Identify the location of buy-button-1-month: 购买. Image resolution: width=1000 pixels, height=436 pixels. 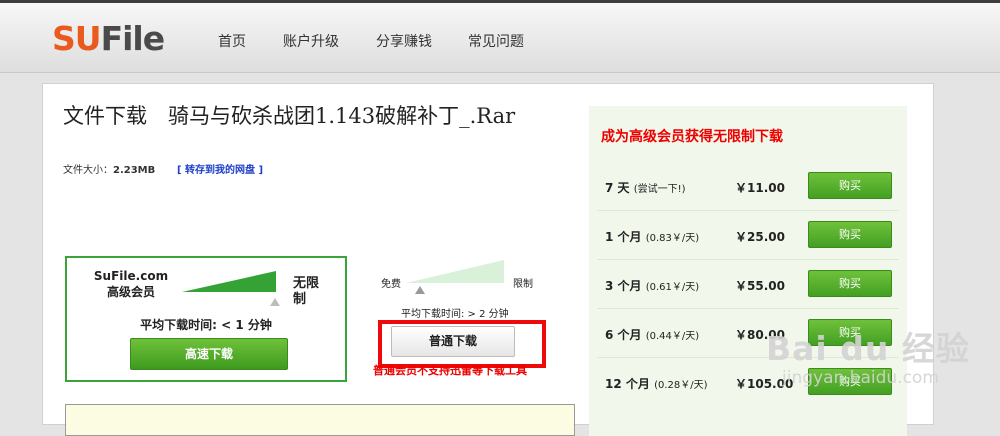
(850, 234).